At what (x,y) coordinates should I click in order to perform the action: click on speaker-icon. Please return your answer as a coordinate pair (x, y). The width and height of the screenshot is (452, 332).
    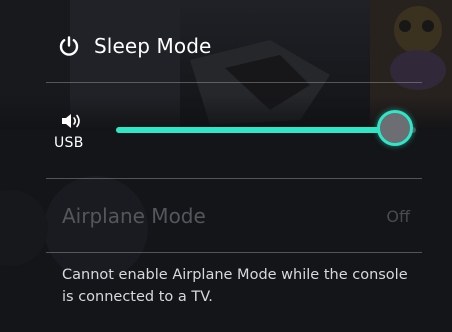
    Looking at the image, I should click on (72, 121).